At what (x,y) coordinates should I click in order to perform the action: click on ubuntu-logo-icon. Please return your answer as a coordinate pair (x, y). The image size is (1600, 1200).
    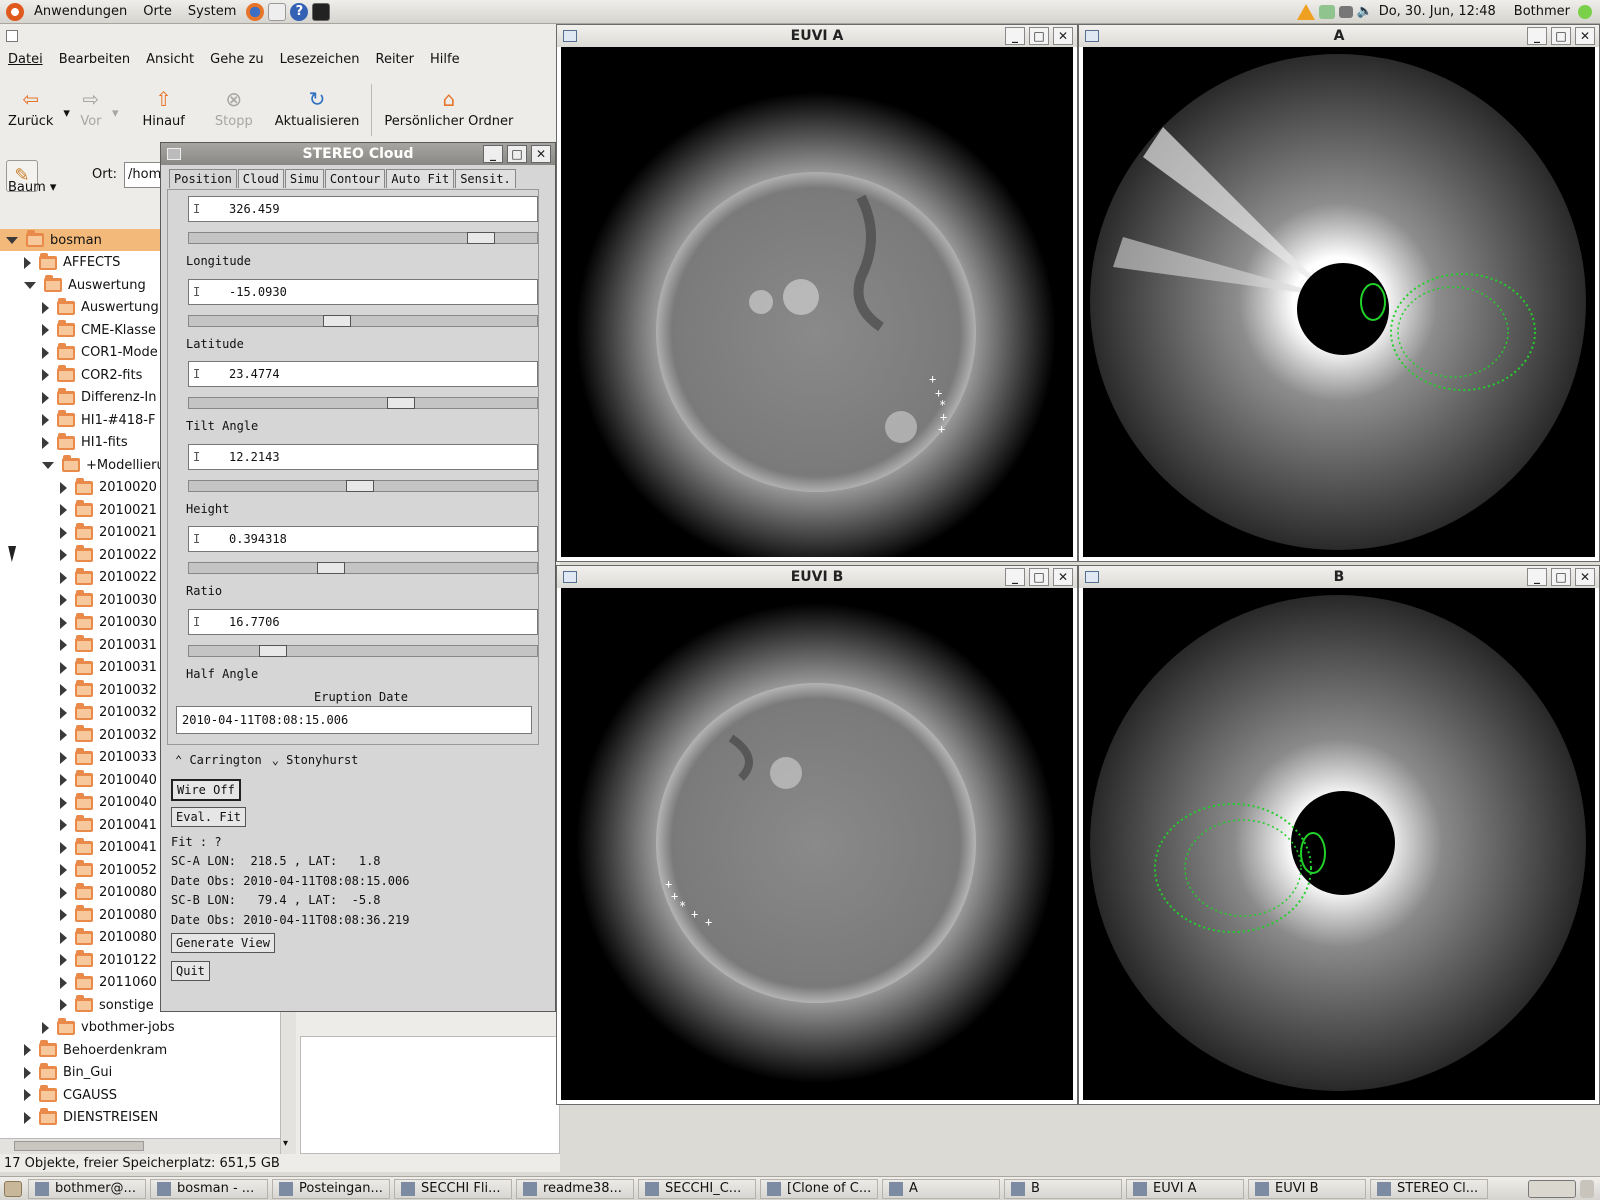
    Looking at the image, I should click on (15, 11).